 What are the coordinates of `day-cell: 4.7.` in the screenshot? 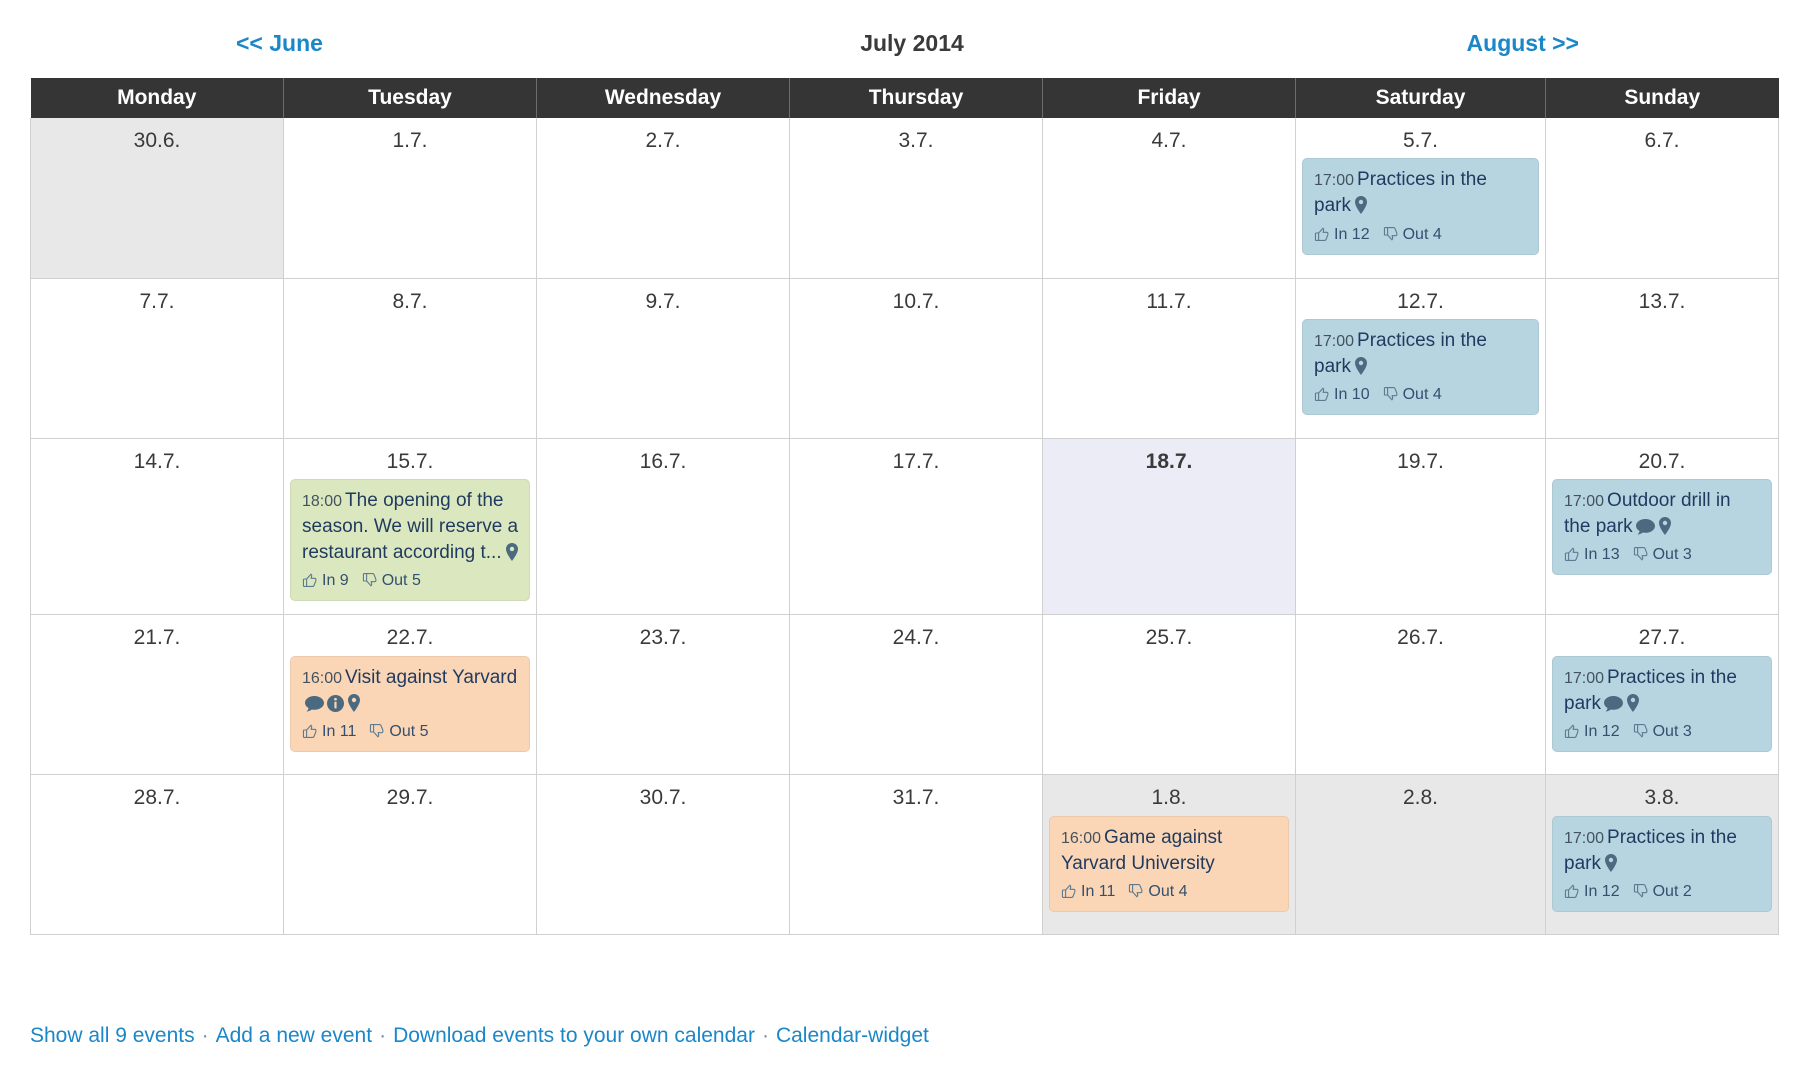 It's located at (1169, 198).